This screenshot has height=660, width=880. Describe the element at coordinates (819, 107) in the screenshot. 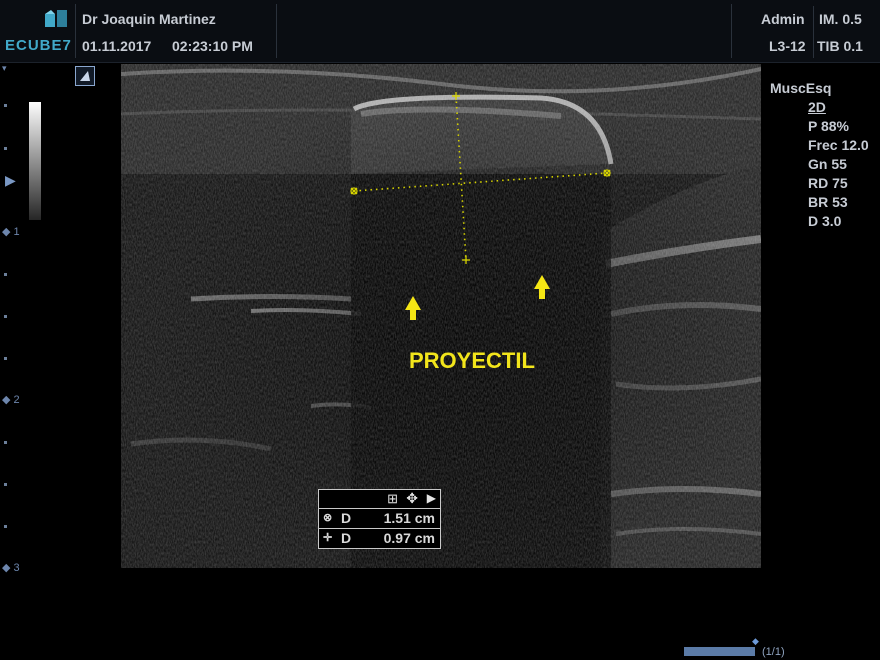

I see `imaging-mode: 2D` at that location.